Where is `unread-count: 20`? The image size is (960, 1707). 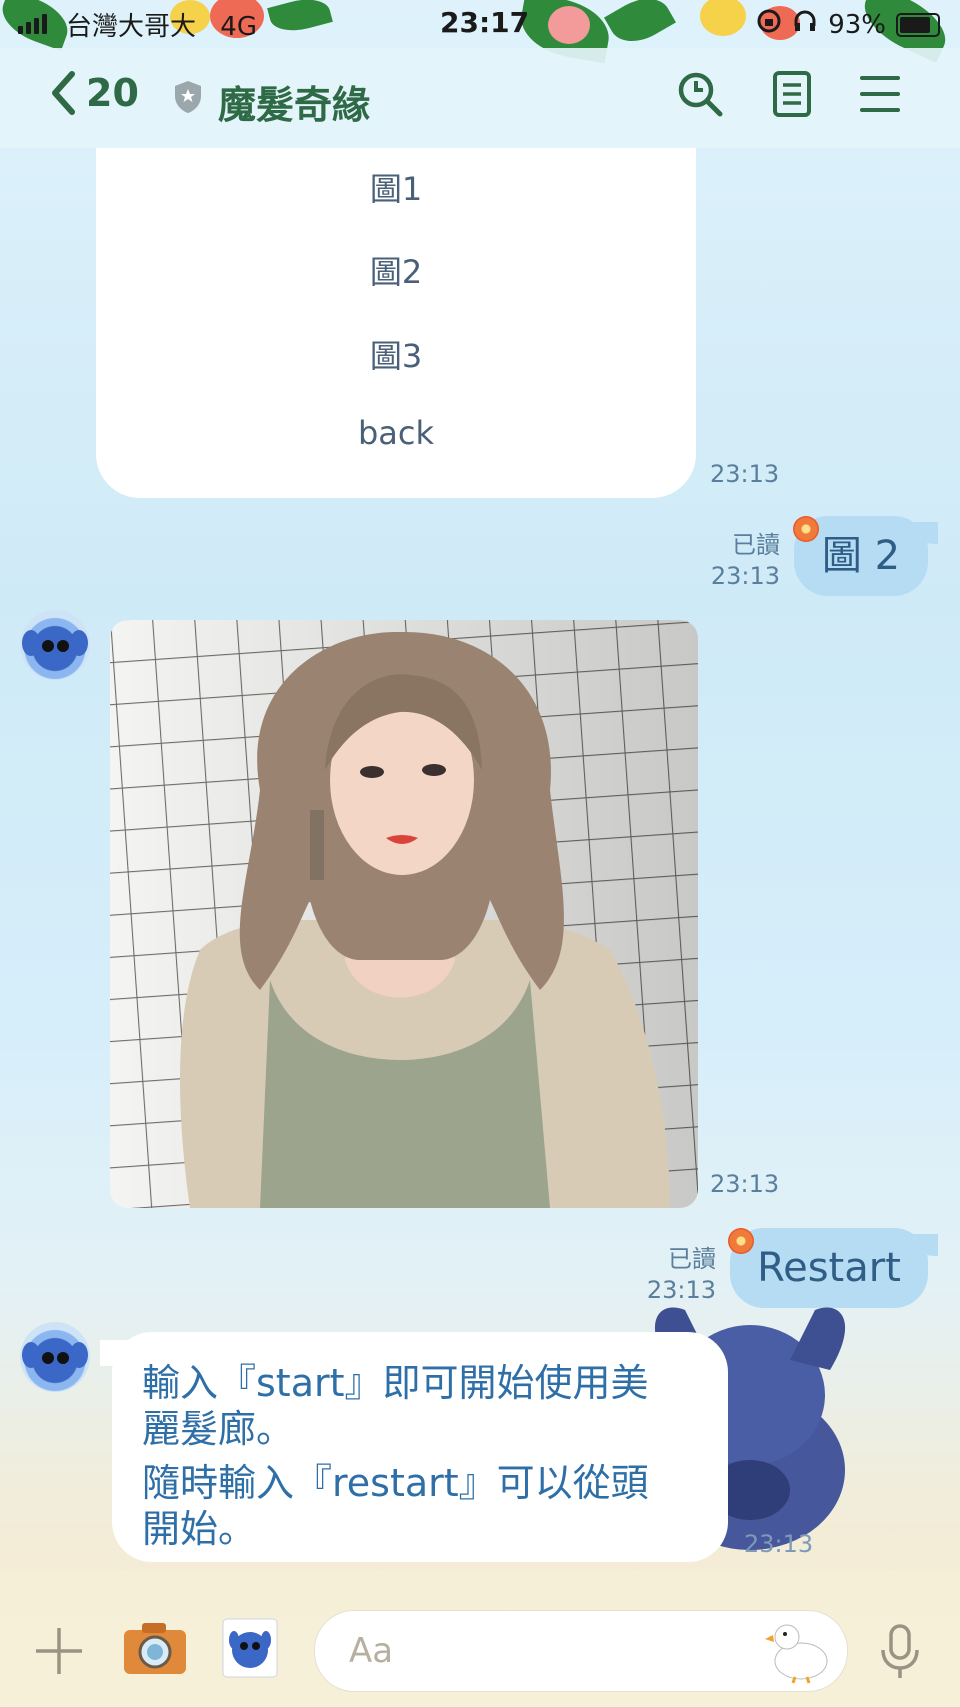
unread-count: 20 is located at coordinates (112, 93).